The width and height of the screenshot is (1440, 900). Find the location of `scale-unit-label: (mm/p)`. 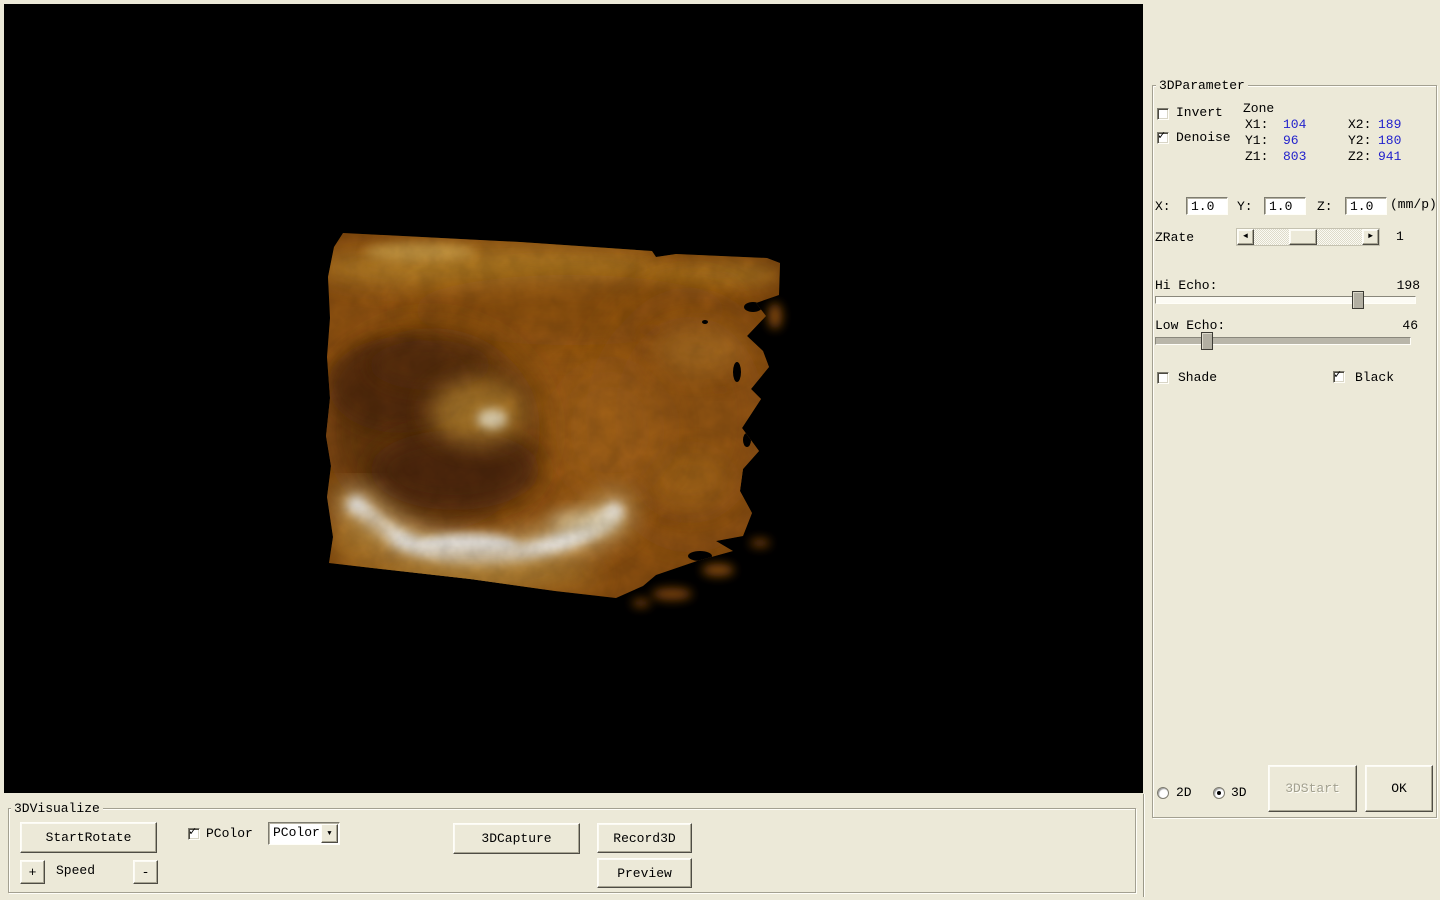

scale-unit-label: (mm/p) is located at coordinates (1413, 204).